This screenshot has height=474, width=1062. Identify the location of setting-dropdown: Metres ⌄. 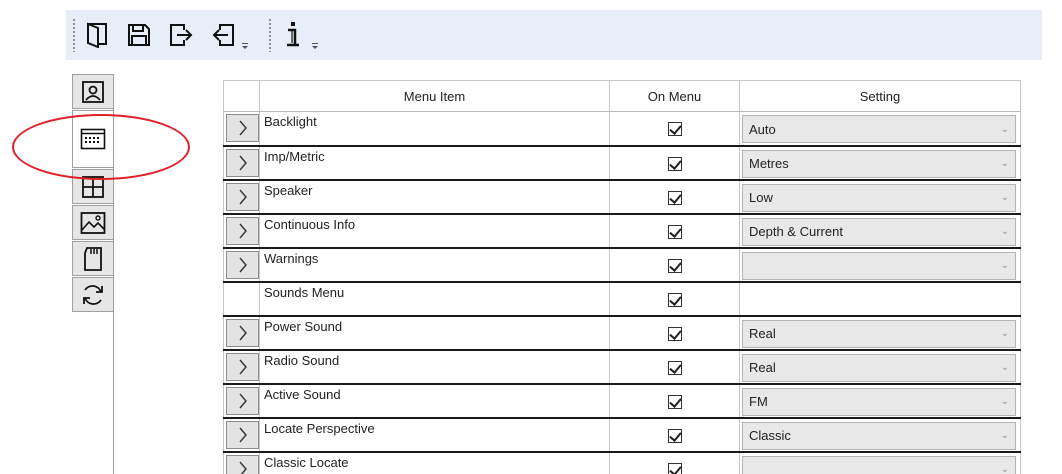
(879, 163).